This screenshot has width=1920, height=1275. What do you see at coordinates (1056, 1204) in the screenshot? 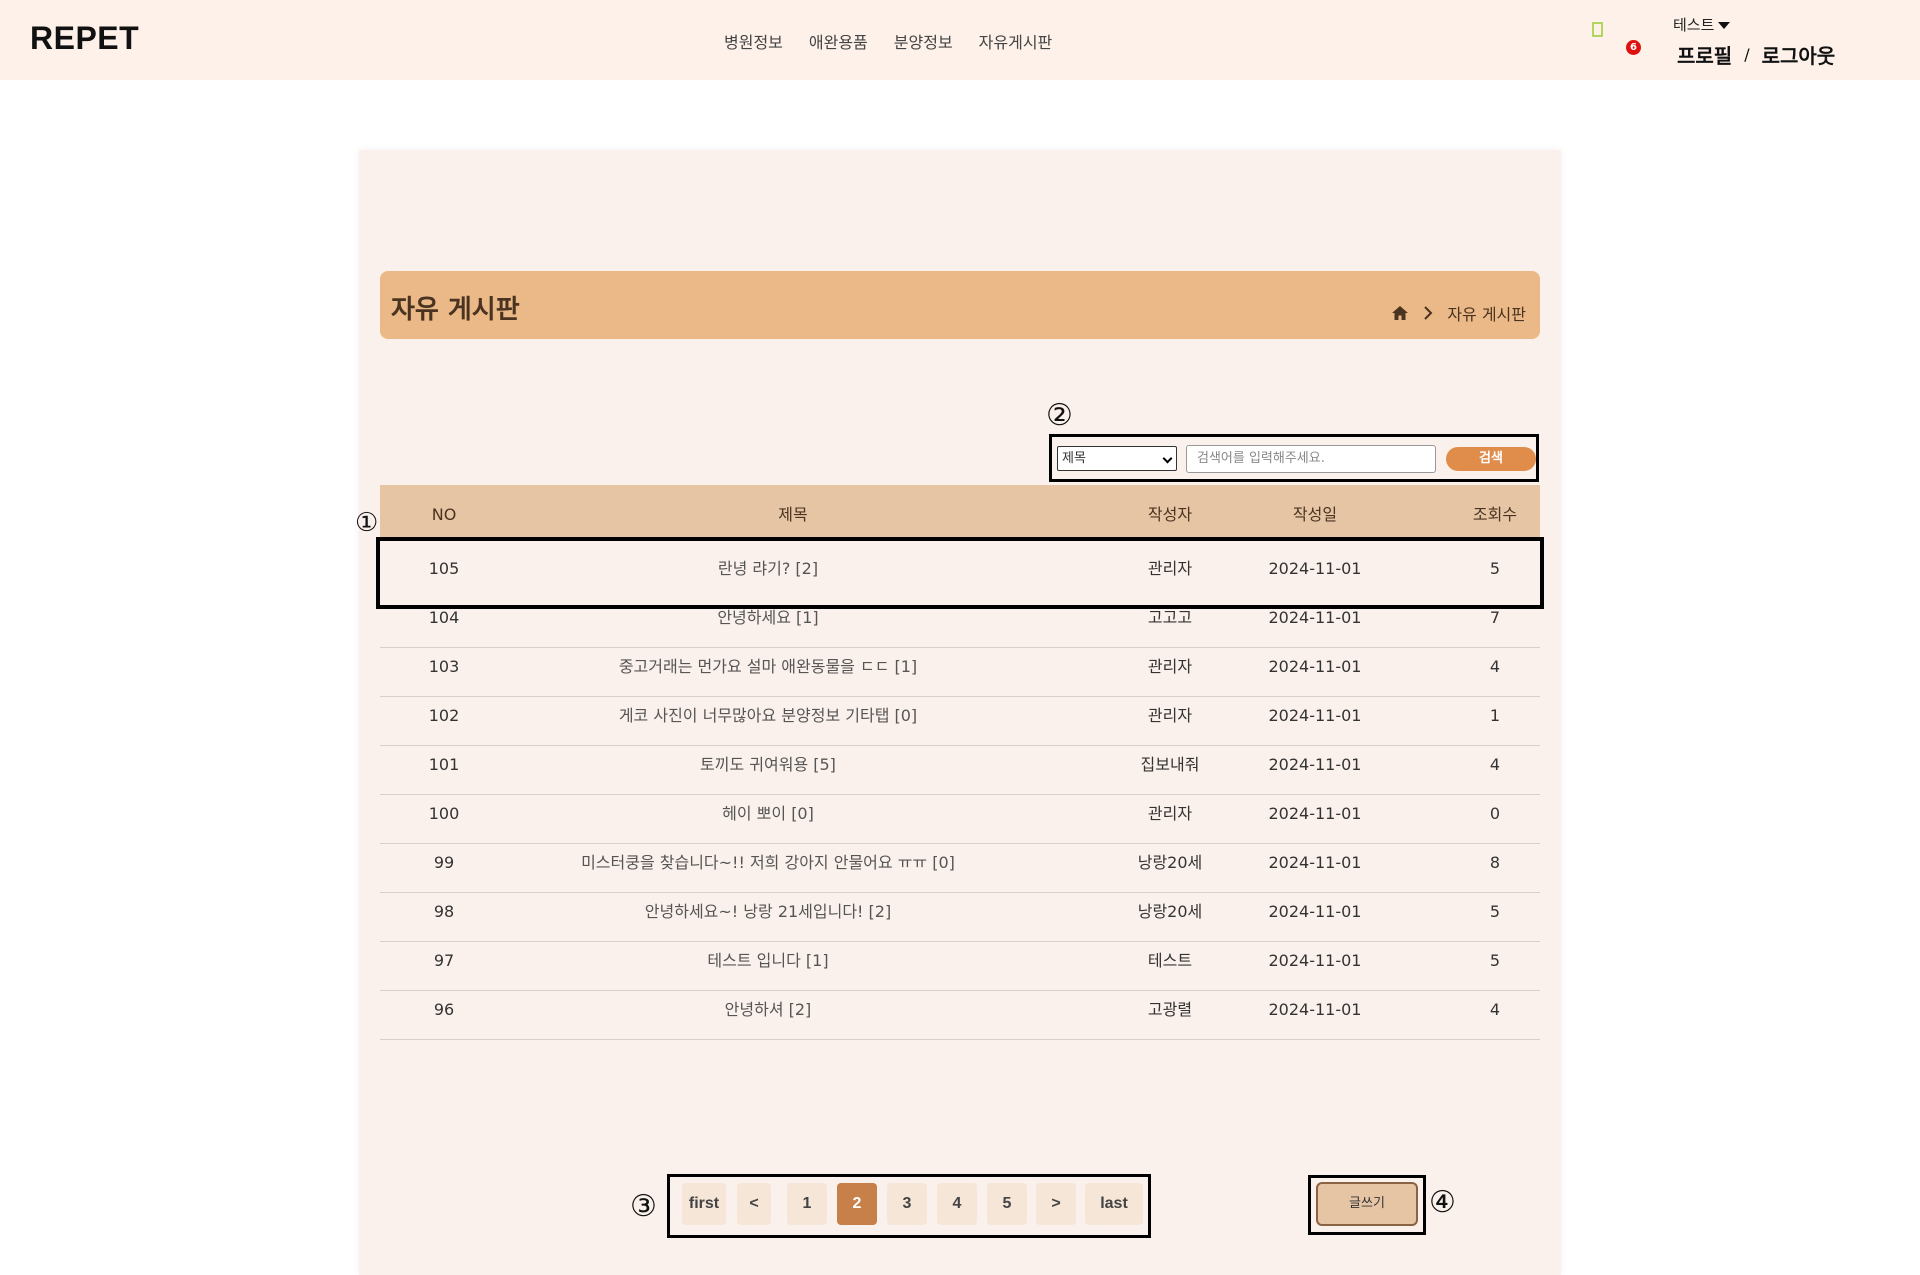
I see `page-item: >` at bounding box center [1056, 1204].